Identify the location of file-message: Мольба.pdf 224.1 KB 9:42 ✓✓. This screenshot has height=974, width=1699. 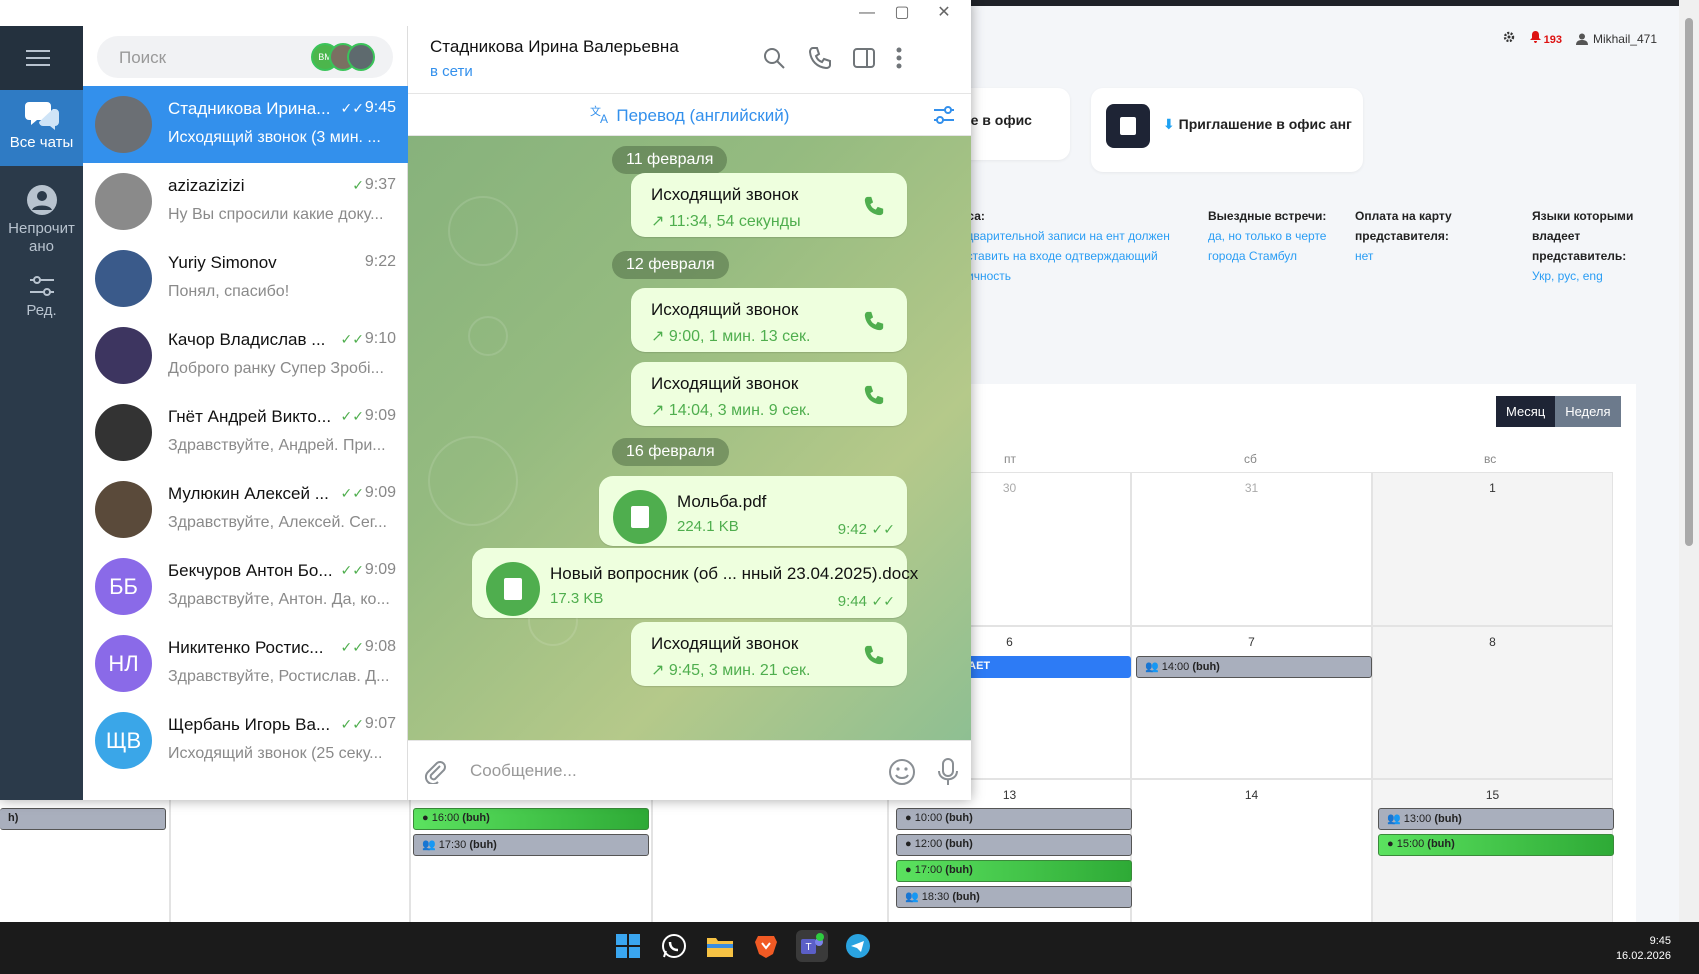
(753, 511).